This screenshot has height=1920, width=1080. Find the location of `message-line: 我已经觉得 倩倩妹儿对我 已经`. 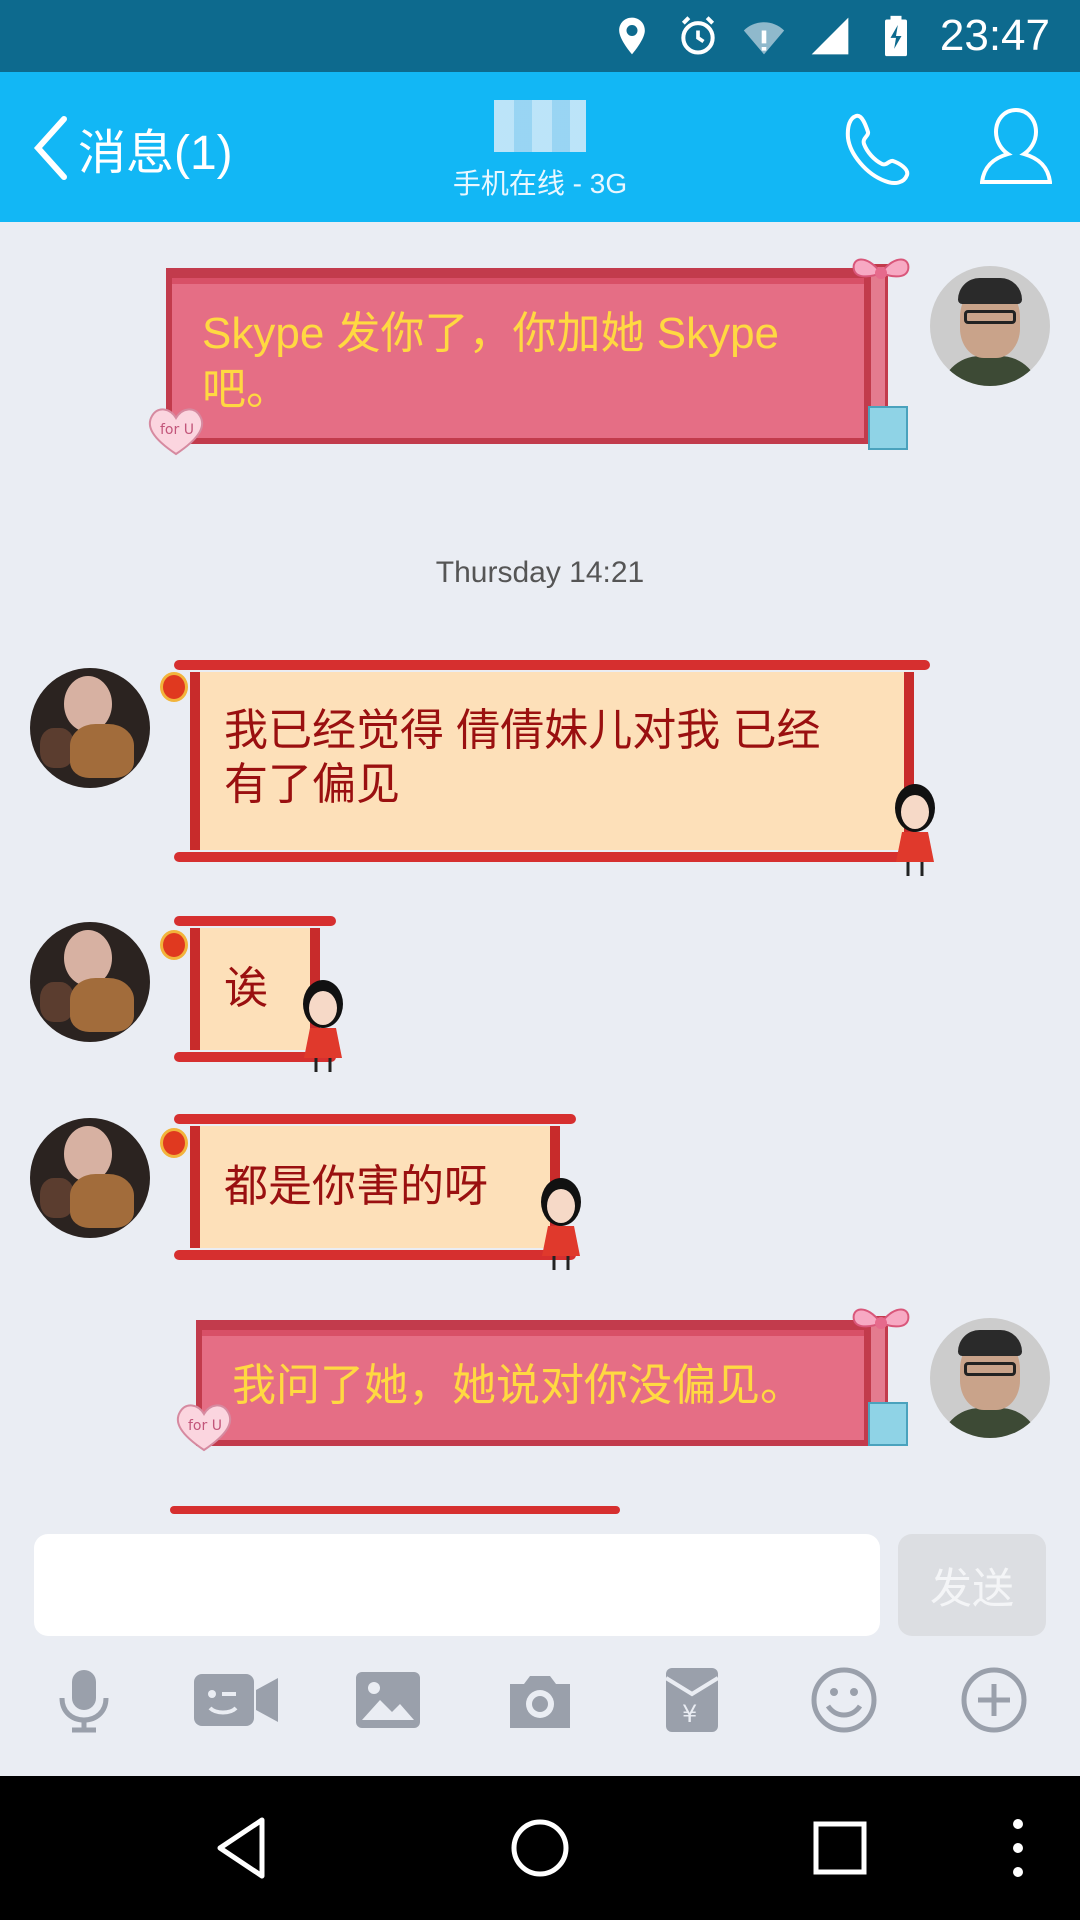

message-line: 我已经觉得 倩倩妹儿对我 已经 is located at coordinates (522, 730).